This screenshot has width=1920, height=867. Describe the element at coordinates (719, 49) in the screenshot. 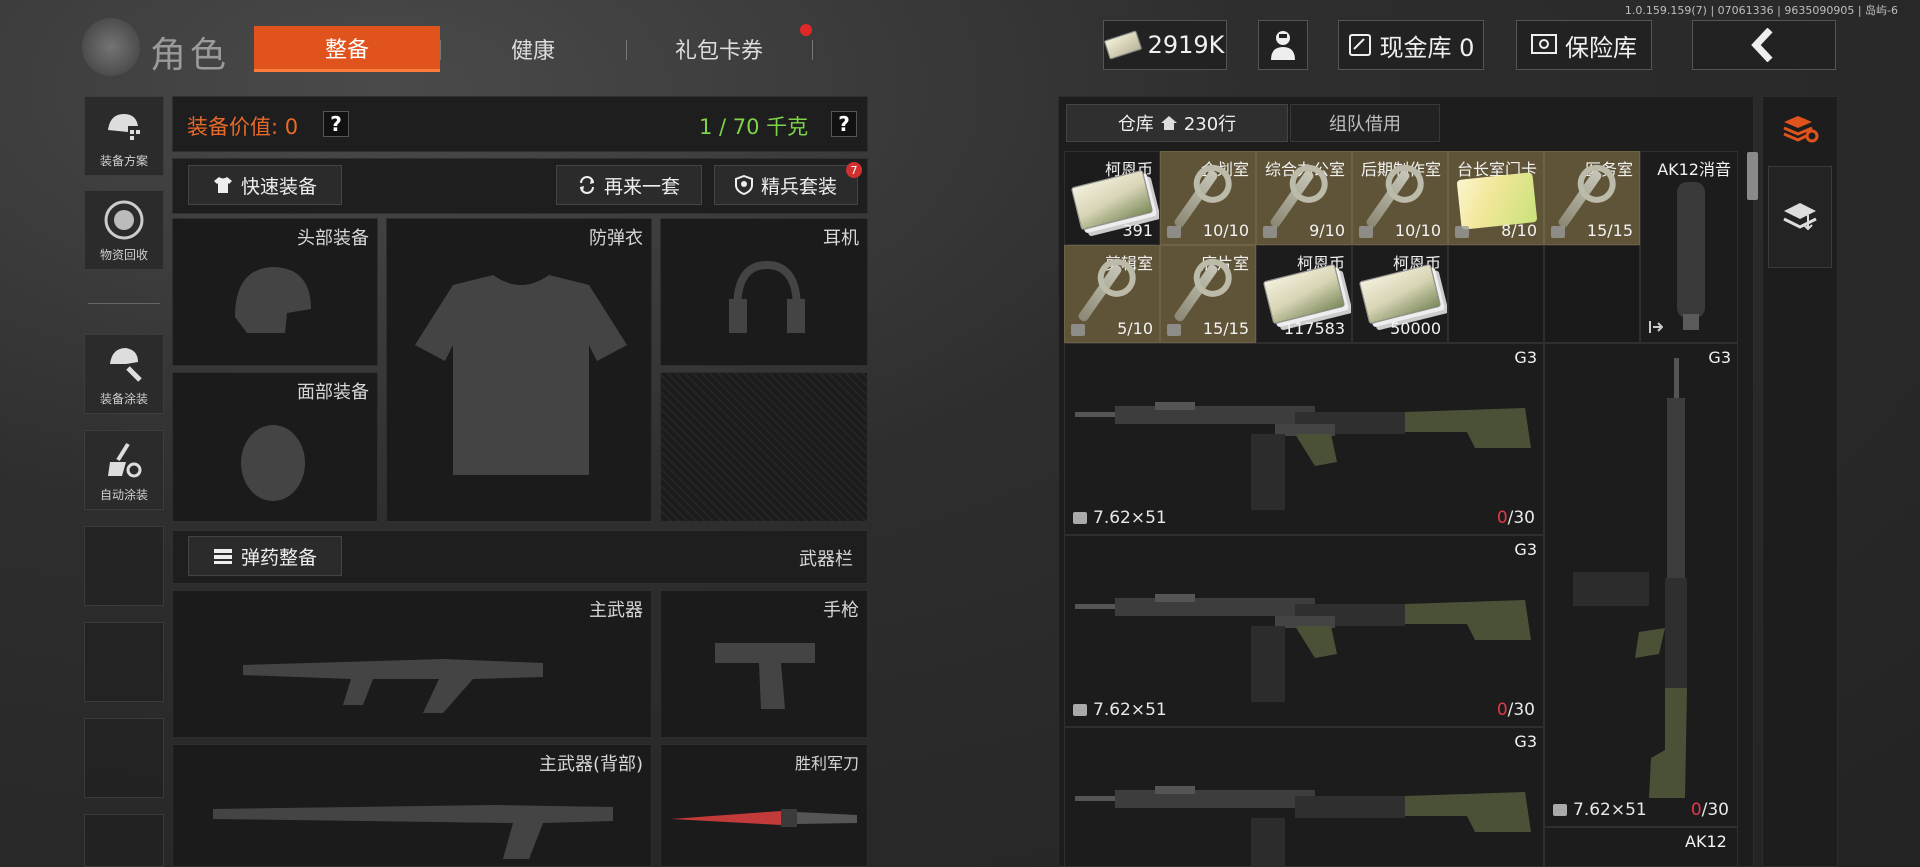

I see `tab-gift-cards: 礼包卡券` at that location.